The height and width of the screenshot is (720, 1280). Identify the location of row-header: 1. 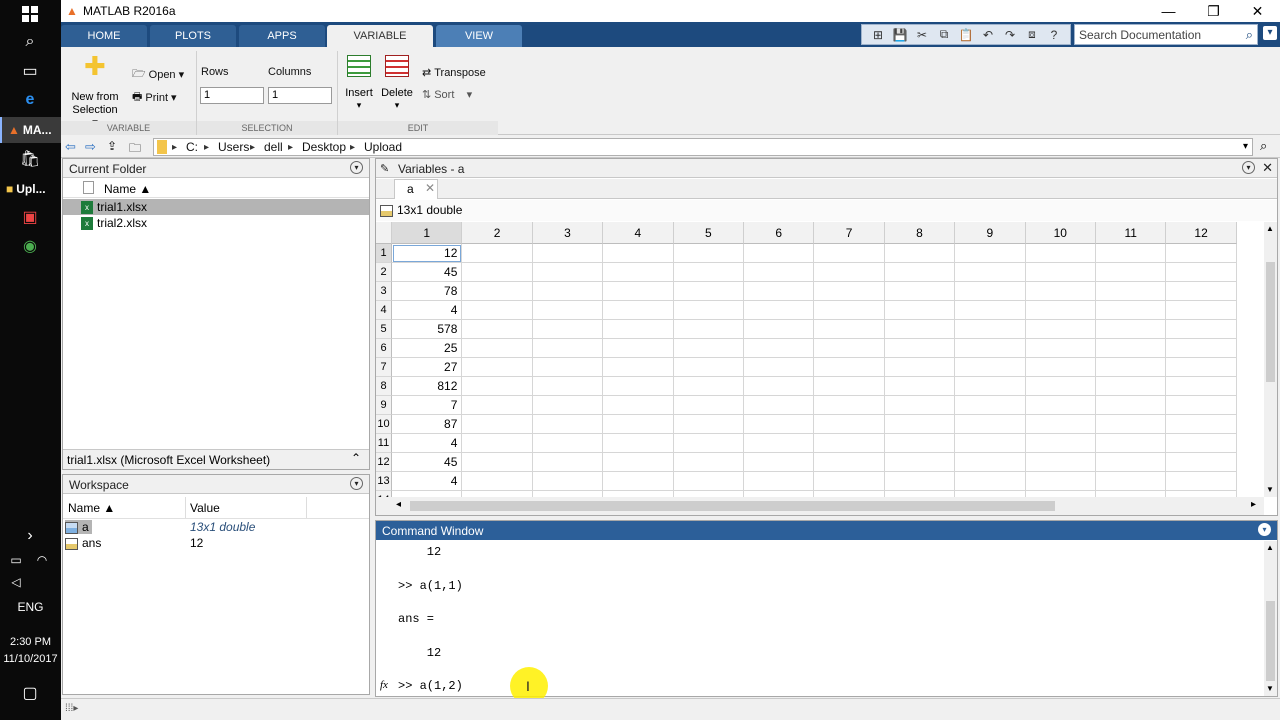
(384, 253).